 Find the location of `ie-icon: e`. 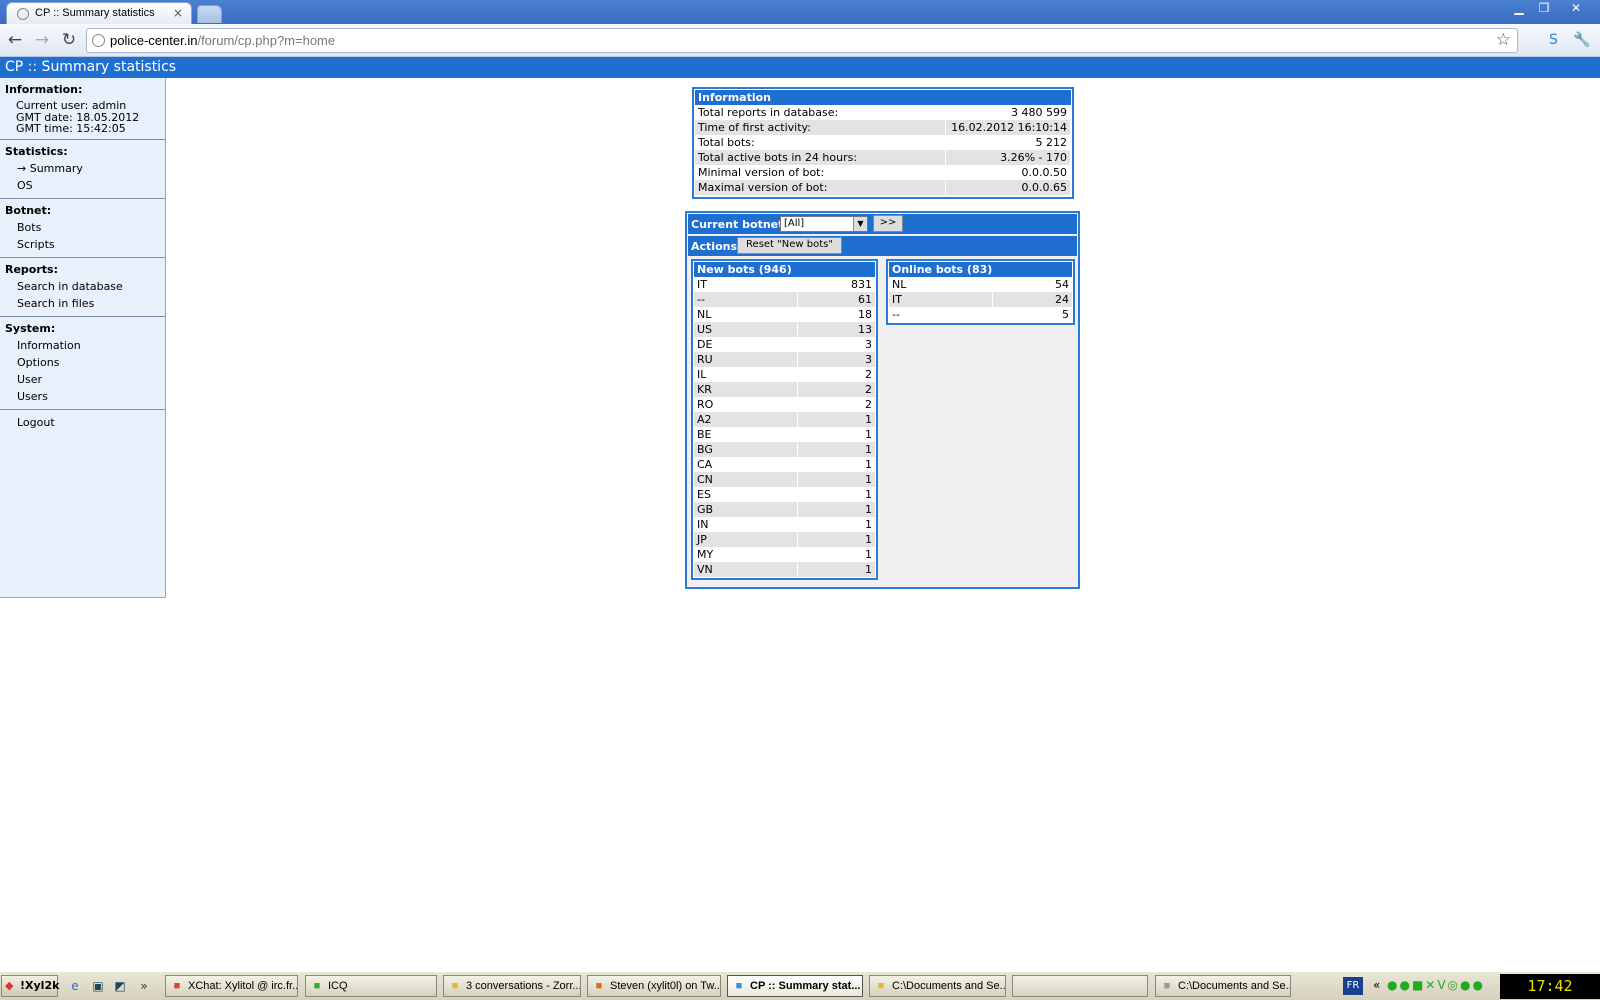

ie-icon: e is located at coordinates (75, 986).